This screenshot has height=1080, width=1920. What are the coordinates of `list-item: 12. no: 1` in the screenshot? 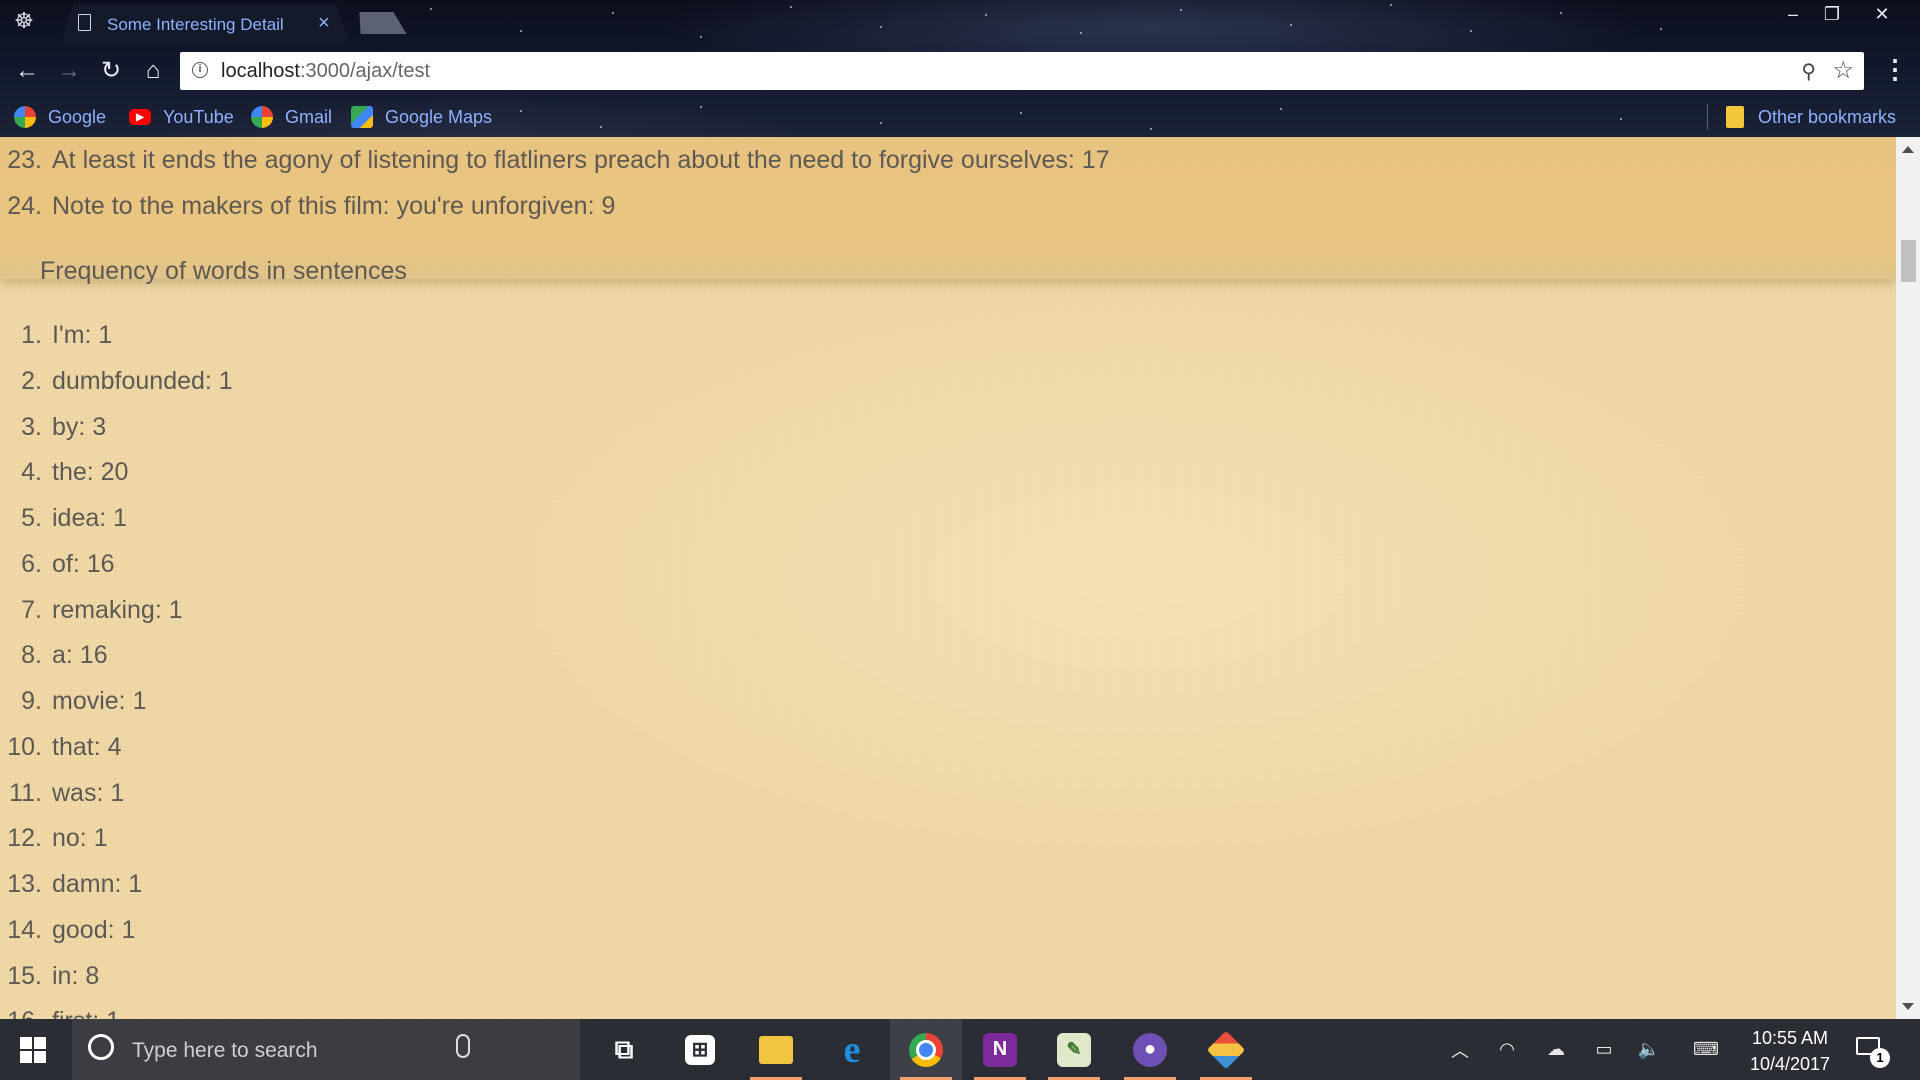 It's located at (54, 838).